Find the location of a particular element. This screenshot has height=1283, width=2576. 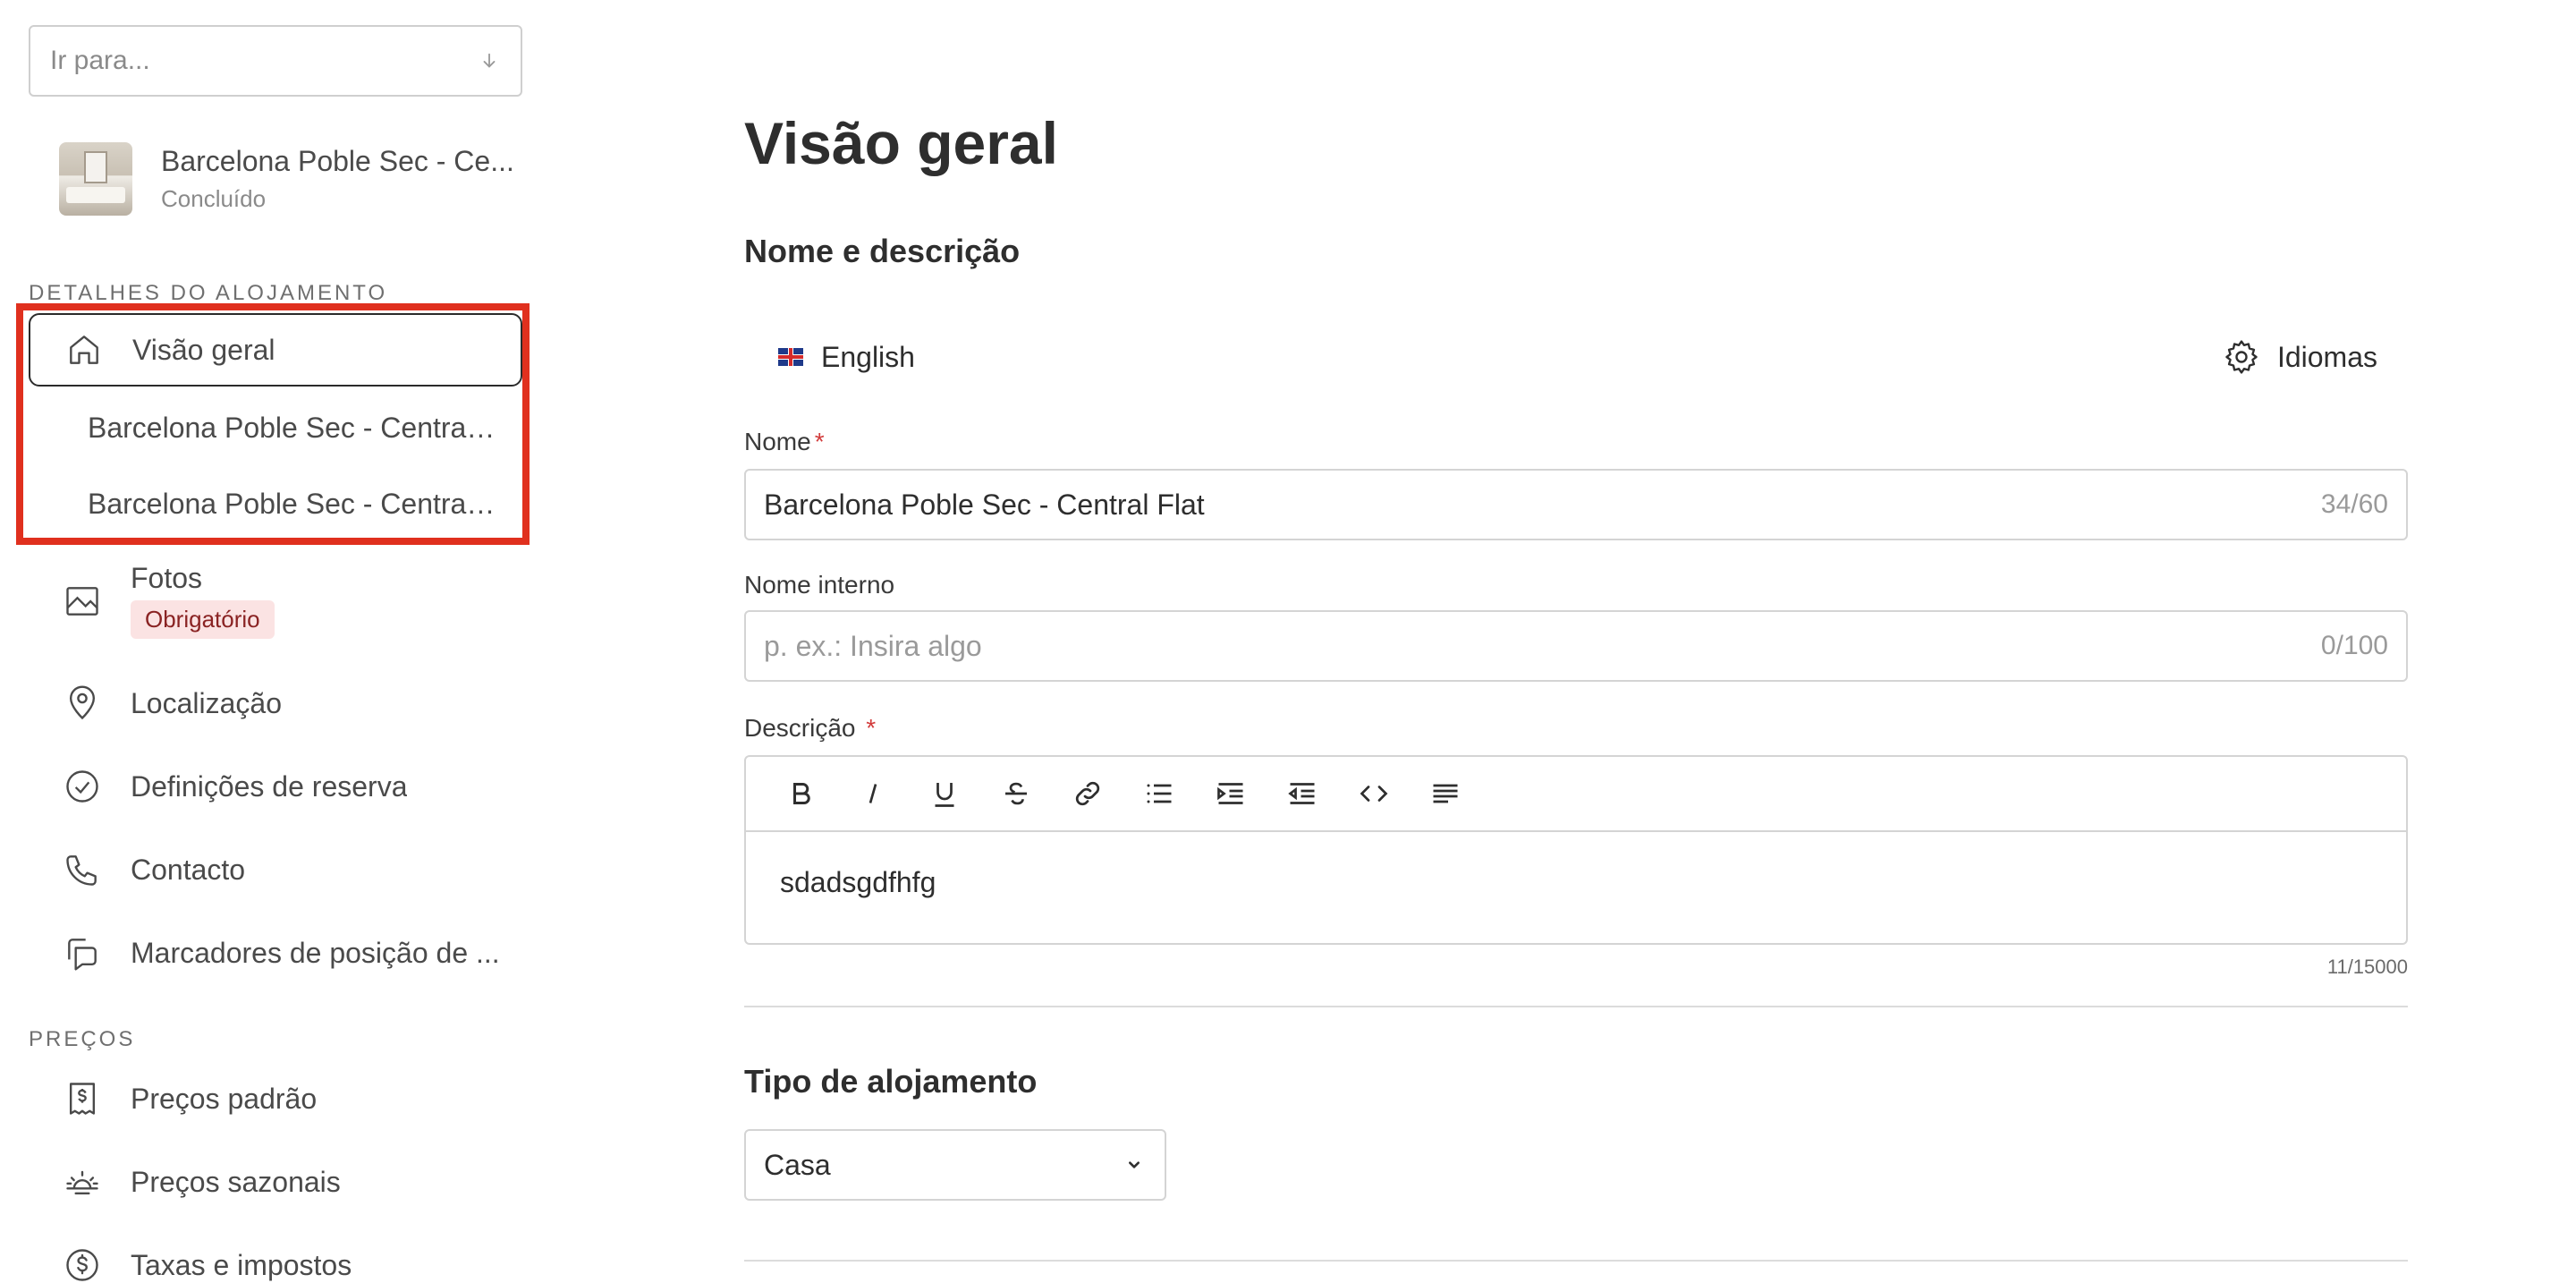

bold-button is located at coordinates (801, 793).